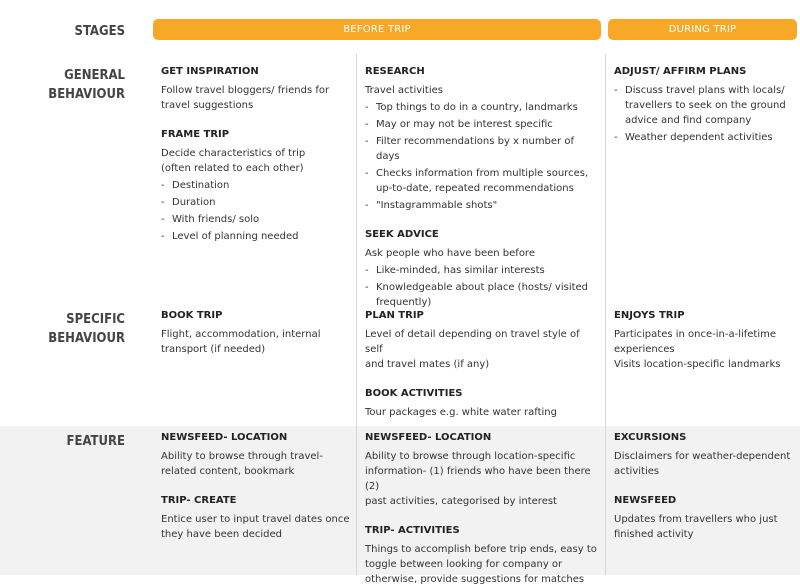  What do you see at coordinates (96, 441) in the screenshot?
I see `feature-label: FEATURE` at bounding box center [96, 441].